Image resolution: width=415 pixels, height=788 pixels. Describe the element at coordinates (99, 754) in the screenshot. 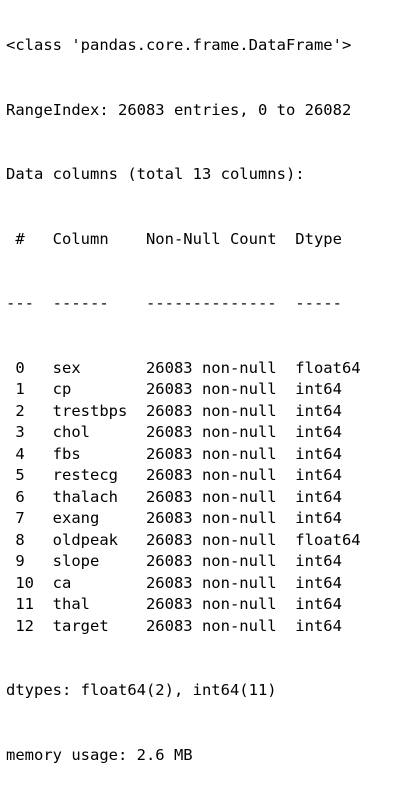

I see `memory-usage-line: memory usage: 2.6 MB` at that location.